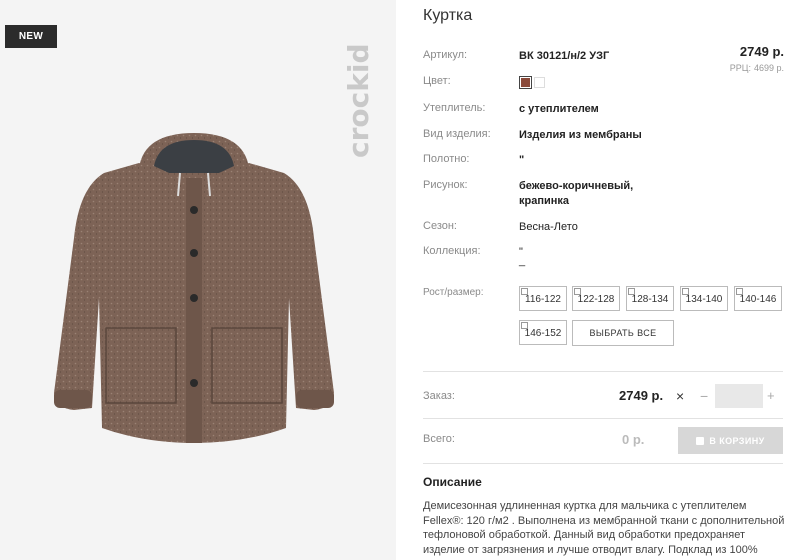 The width and height of the screenshot is (800, 560). I want to click on size-option-label: 146-152, so click(543, 333).